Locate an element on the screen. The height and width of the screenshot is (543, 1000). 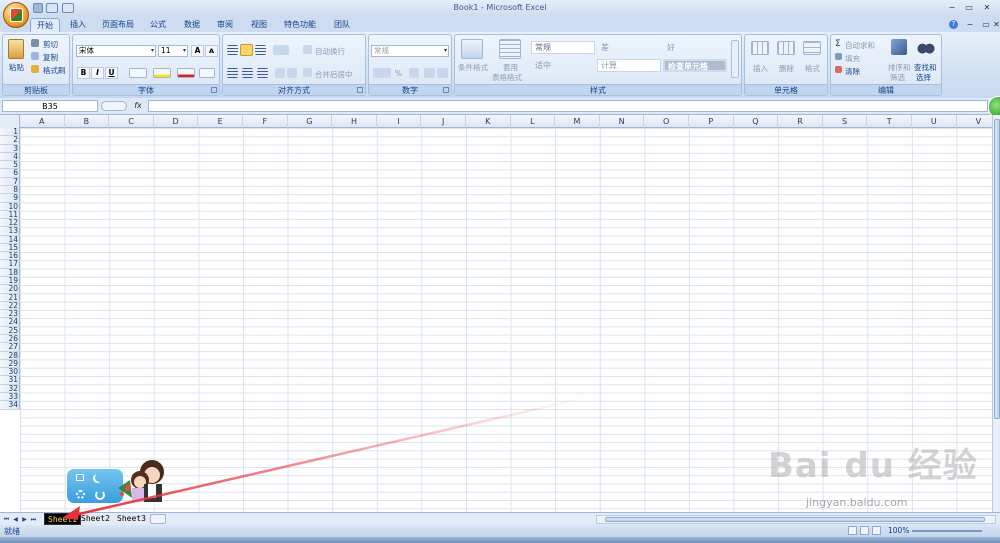
font-dialog-launcher-icon is located at coordinates (214, 90).